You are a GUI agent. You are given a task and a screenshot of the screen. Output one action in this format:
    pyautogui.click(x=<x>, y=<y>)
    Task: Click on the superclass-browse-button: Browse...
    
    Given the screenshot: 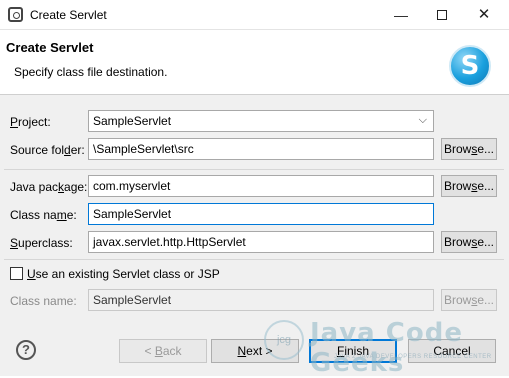 What is the action you would take?
    pyautogui.click(x=469, y=242)
    